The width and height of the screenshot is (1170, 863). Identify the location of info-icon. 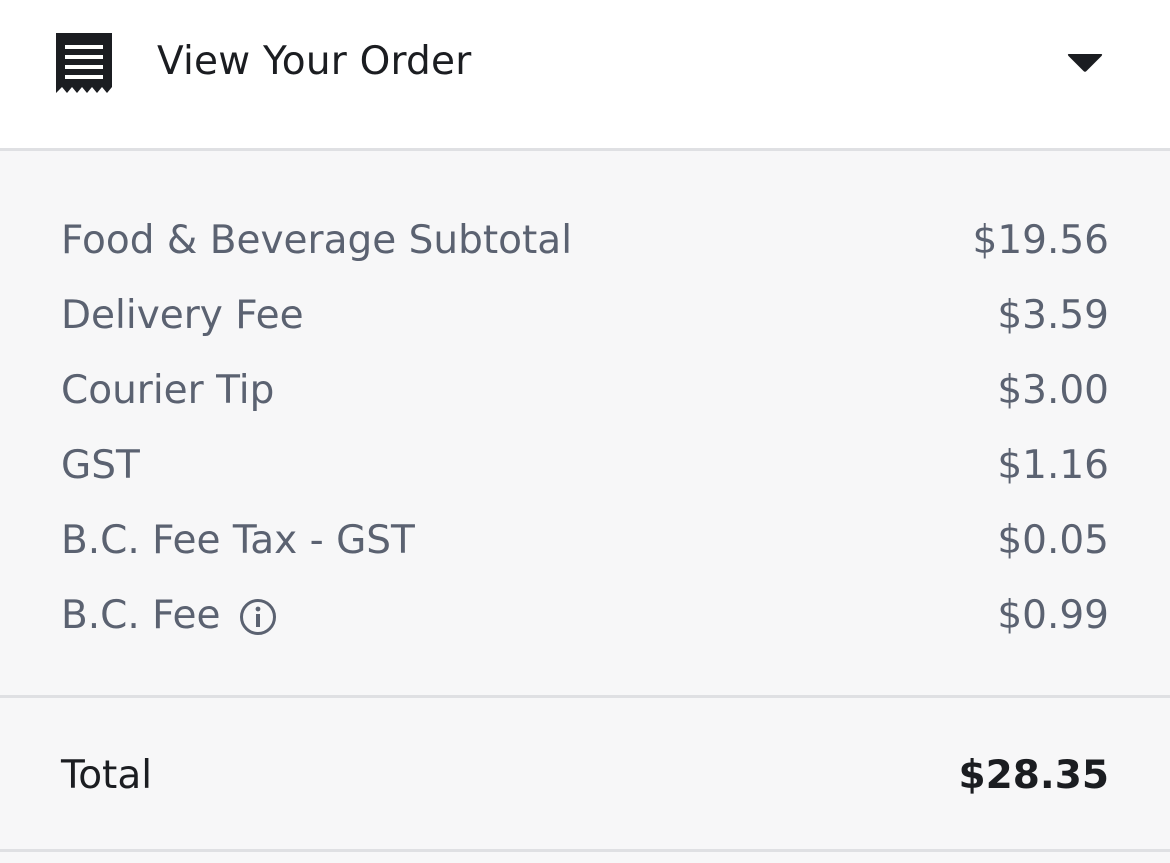
(258, 617).